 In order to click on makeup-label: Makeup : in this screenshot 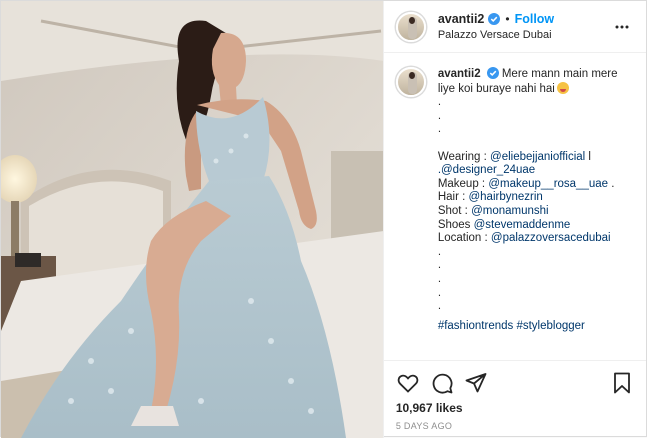, I will do `click(463, 183)`.